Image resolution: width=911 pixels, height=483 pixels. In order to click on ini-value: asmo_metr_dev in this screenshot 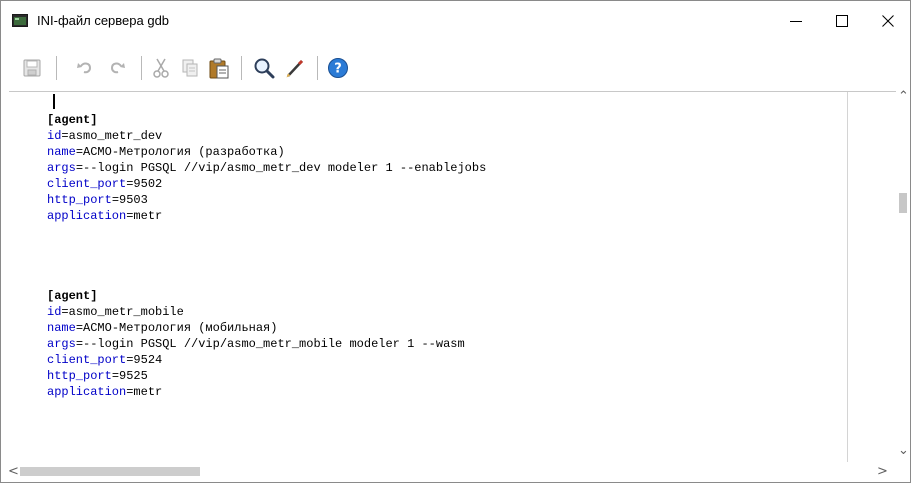, I will do `click(115, 136)`.